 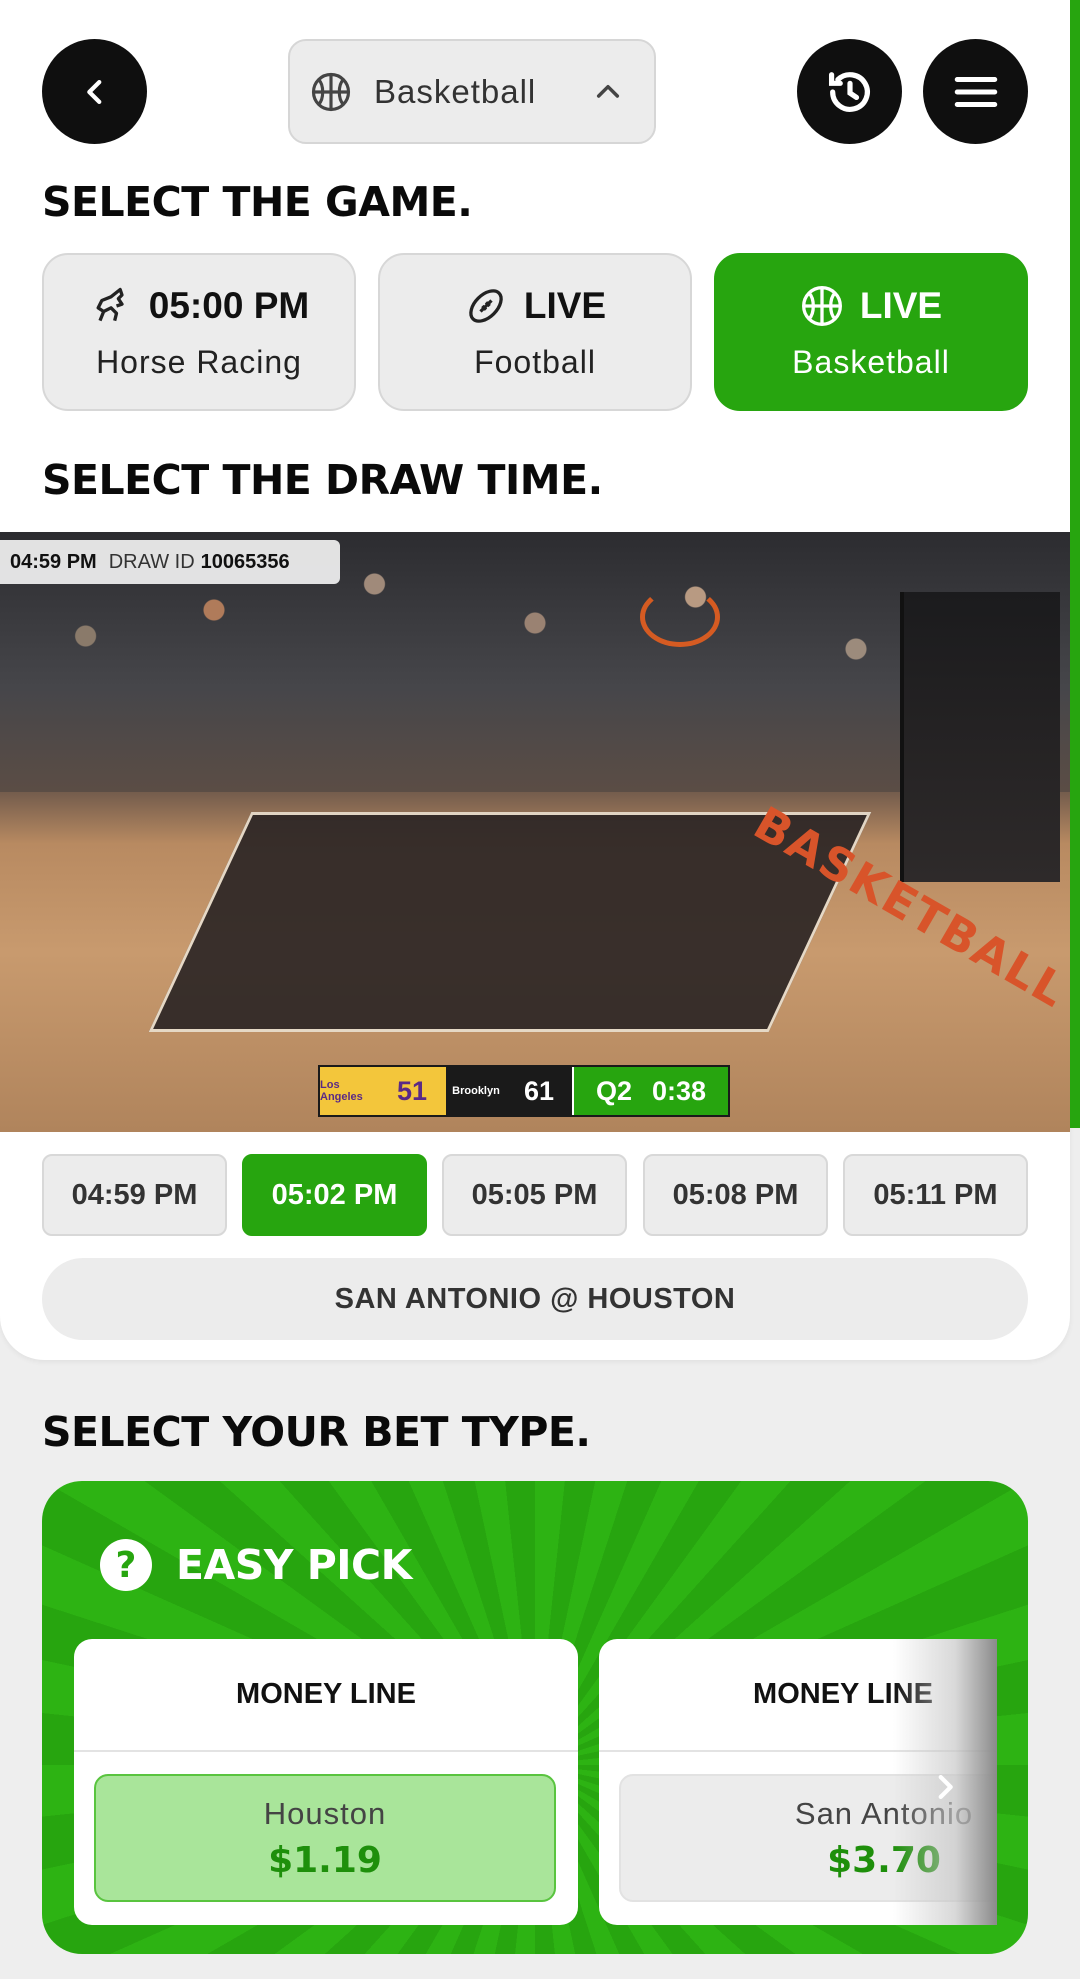 I want to click on bet-card-money-line: MONEY LINE San Antonio $3.70, so click(x=798, y=1782).